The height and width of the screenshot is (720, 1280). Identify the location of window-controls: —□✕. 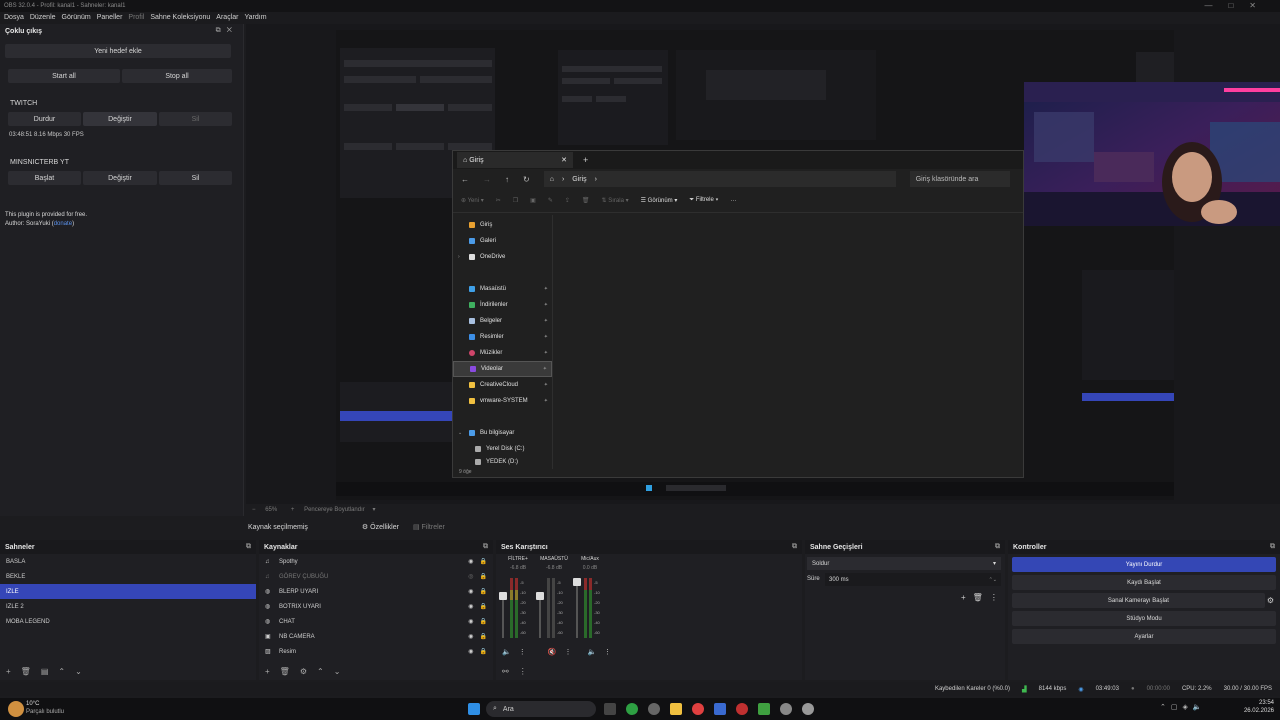
(1238, 5).